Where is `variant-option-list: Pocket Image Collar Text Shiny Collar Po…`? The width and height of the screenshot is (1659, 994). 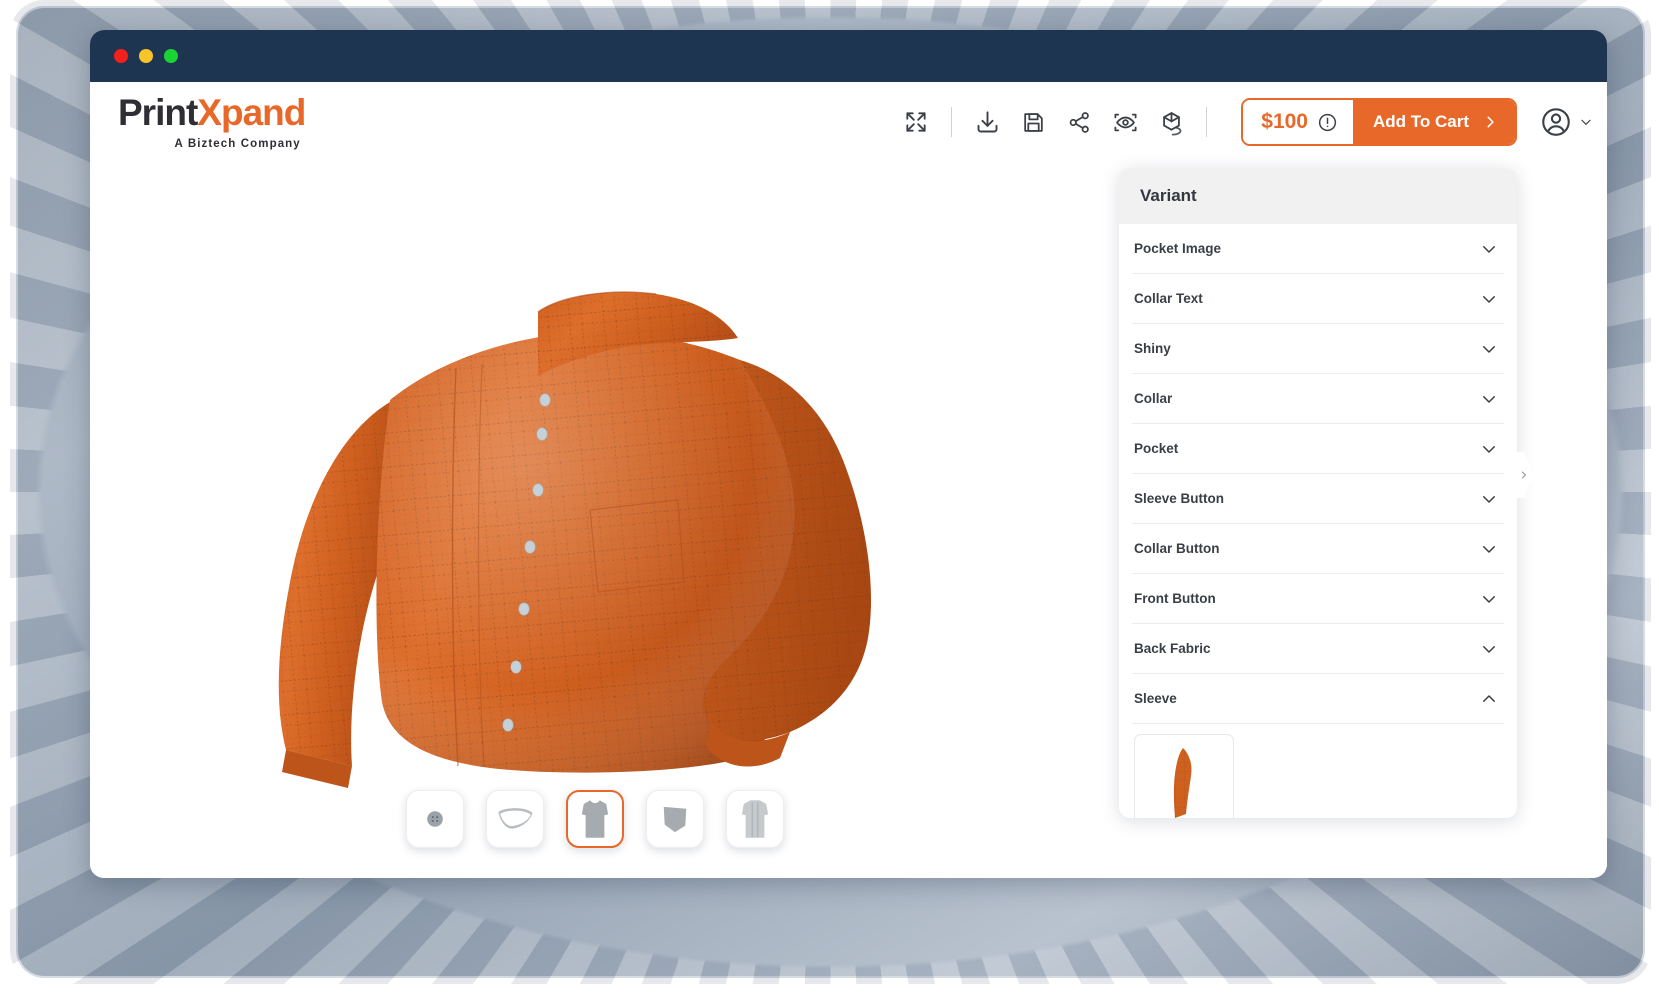 variant-option-list: Pocket Image Collar Text Shiny Collar Po… is located at coordinates (1318, 521).